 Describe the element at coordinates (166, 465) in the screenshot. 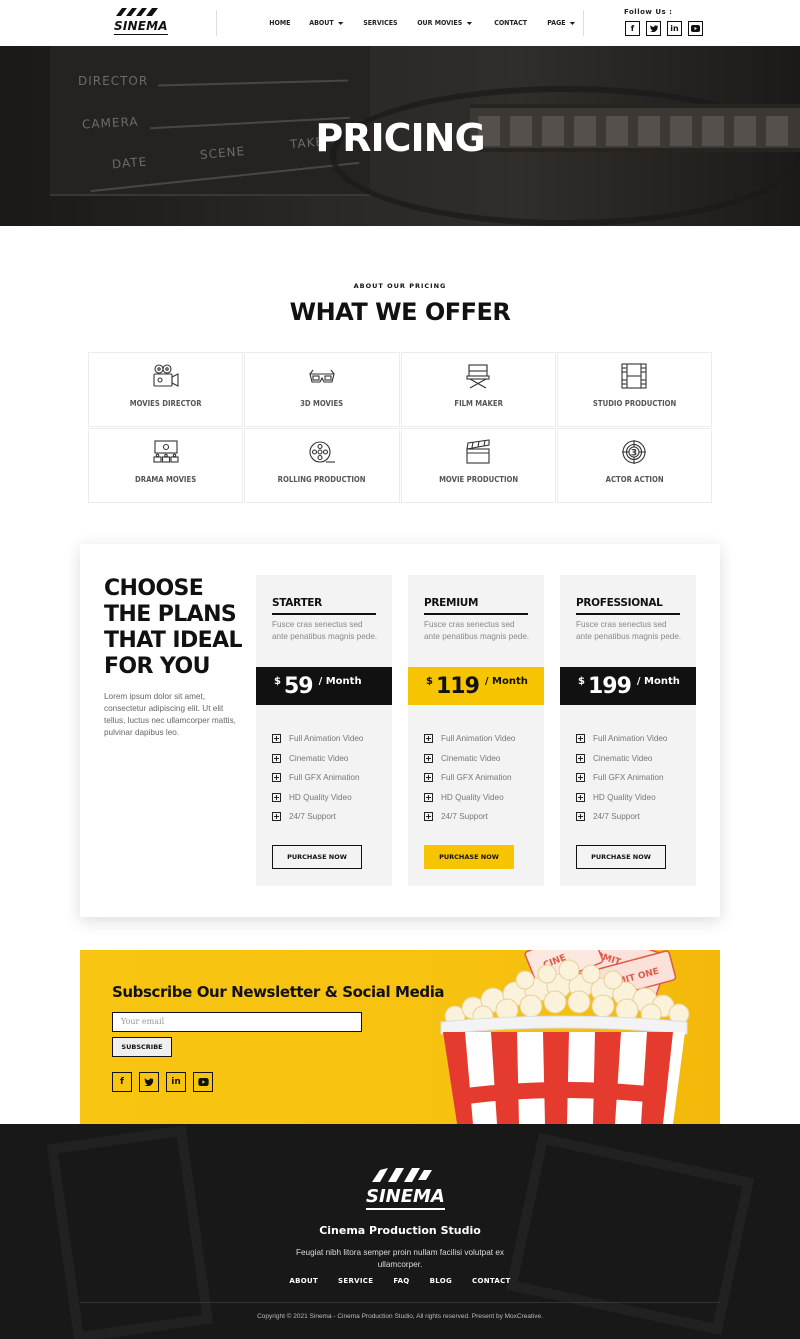

I see `offer-item: DRAMA MOVIES` at that location.